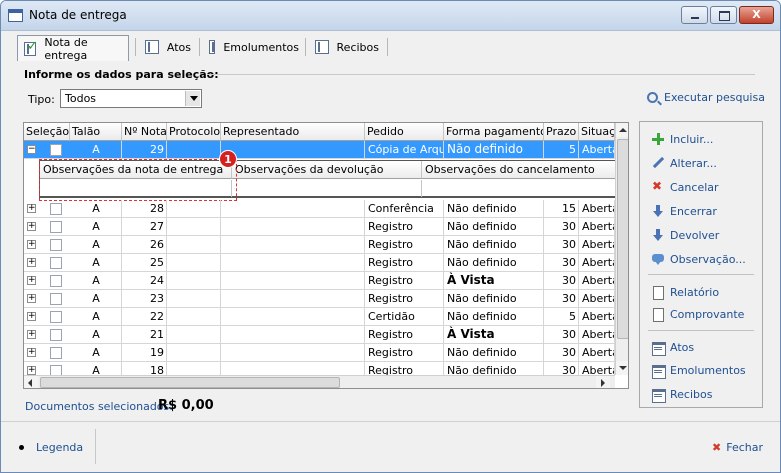 The height and width of the screenshot is (473, 781). Describe the element at coordinates (390, 421) in the screenshot. I see `footer-divider` at that location.